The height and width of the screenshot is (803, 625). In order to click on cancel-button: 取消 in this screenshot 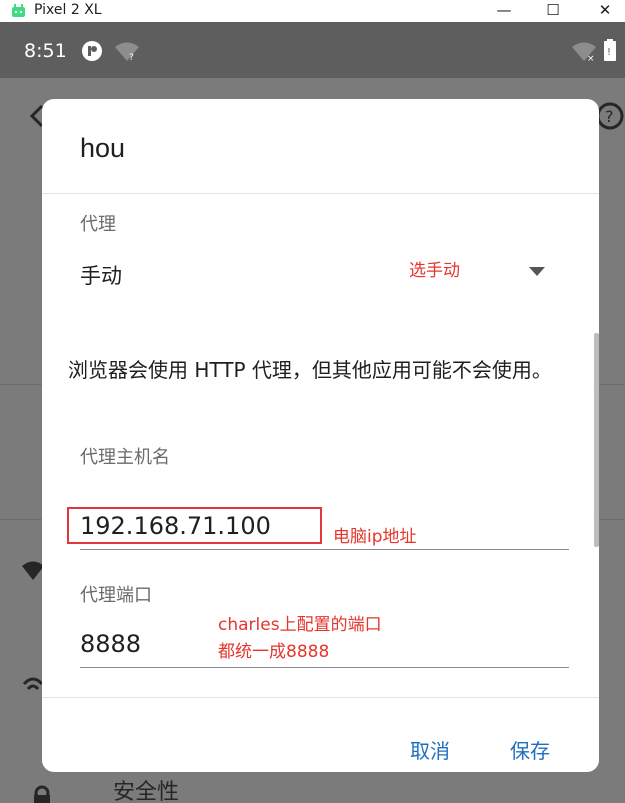, I will do `click(430, 749)`.